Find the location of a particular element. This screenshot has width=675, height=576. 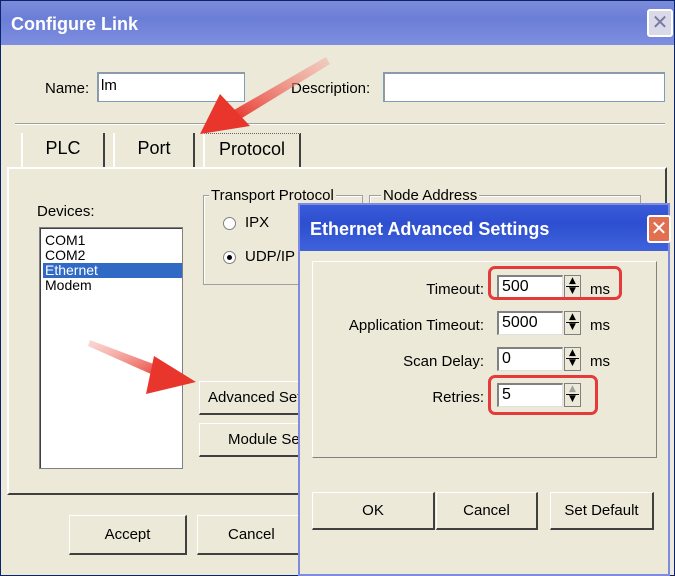

devices-label: Devices: is located at coordinates (66, 211).